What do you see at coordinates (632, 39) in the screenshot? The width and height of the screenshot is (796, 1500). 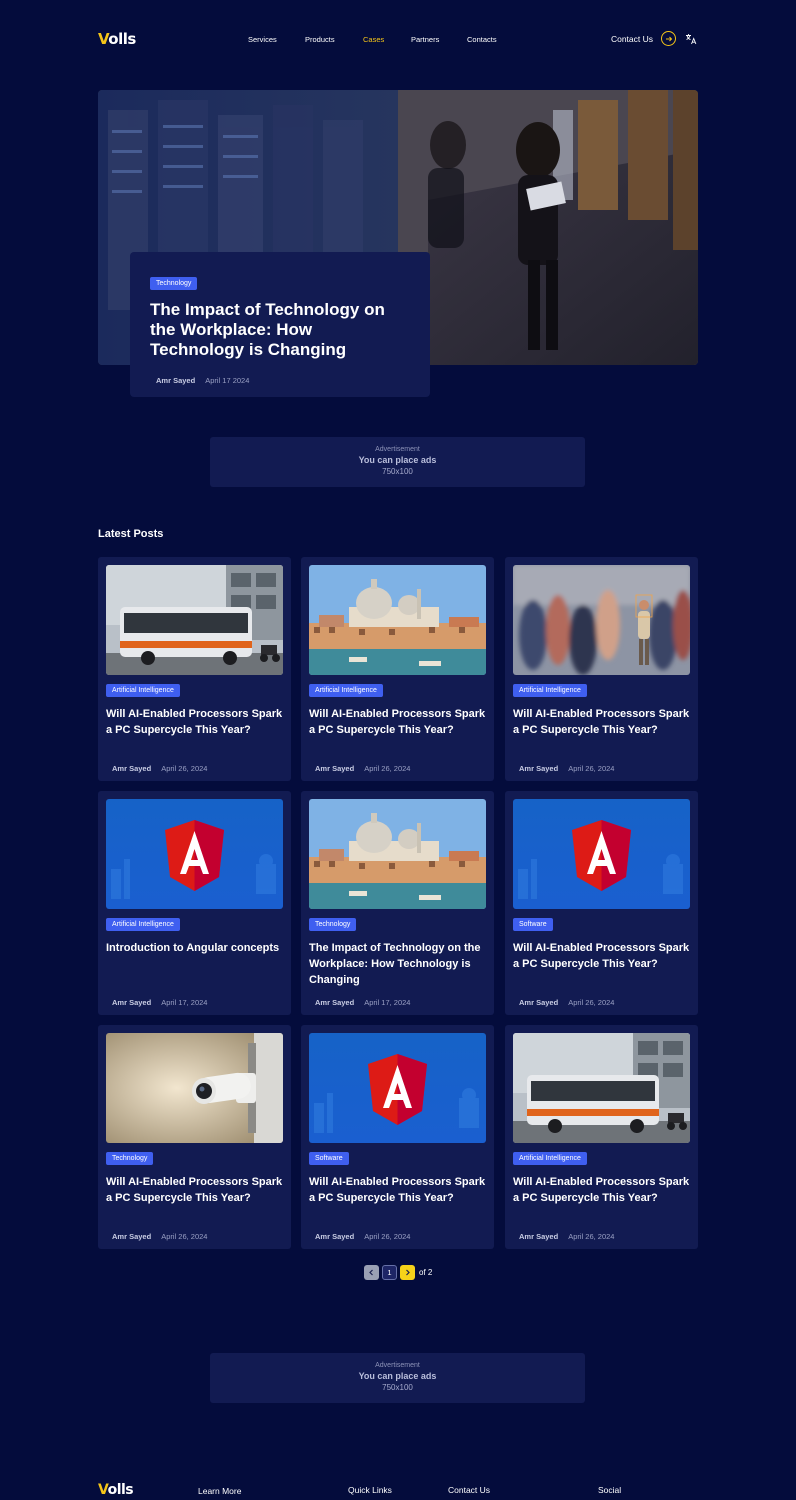 I see `contact-us-link: Contact Us` at bounding box center [632, 39].